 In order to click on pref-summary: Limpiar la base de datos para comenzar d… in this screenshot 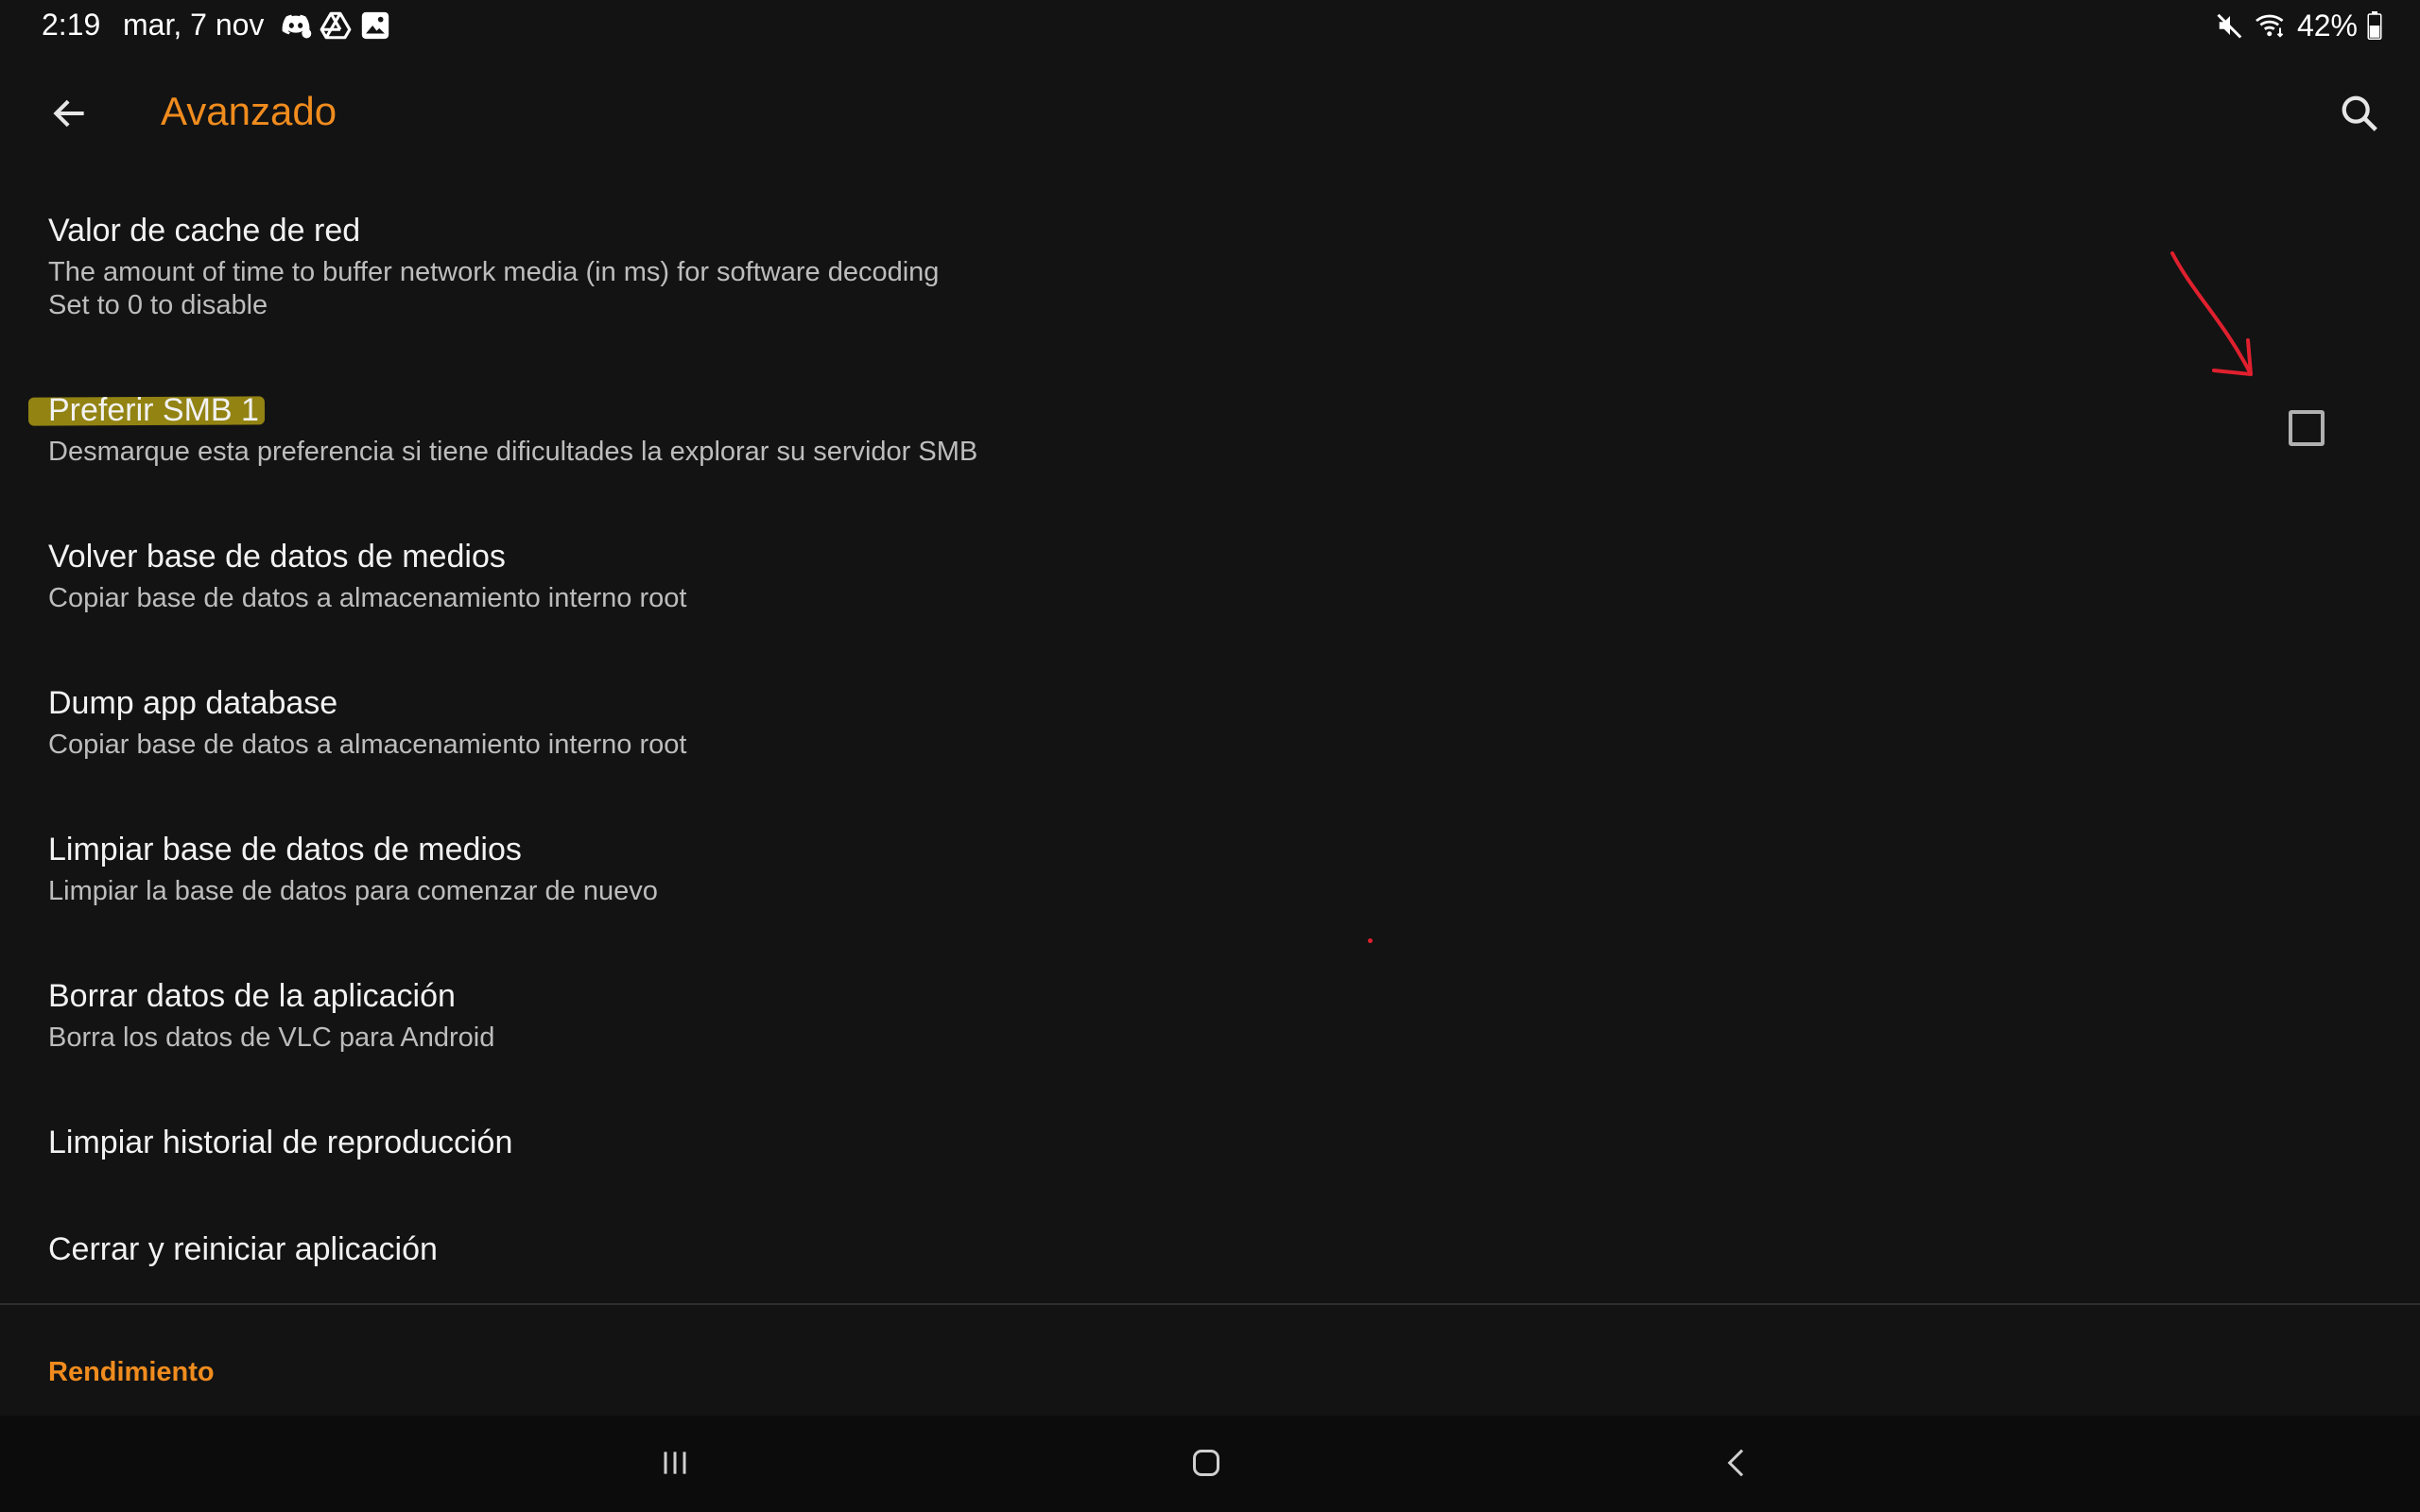, I will do `click(353, 891)`.